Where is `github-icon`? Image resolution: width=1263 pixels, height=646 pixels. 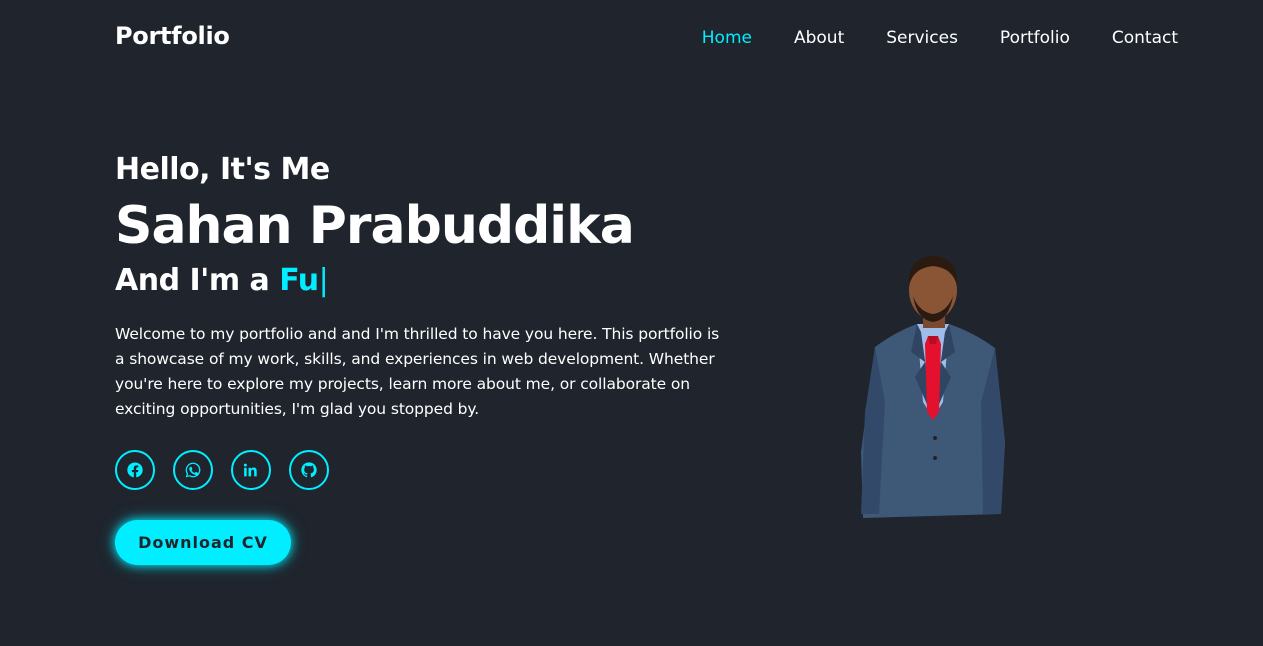 github-icon is located at coordinates (309, 470).